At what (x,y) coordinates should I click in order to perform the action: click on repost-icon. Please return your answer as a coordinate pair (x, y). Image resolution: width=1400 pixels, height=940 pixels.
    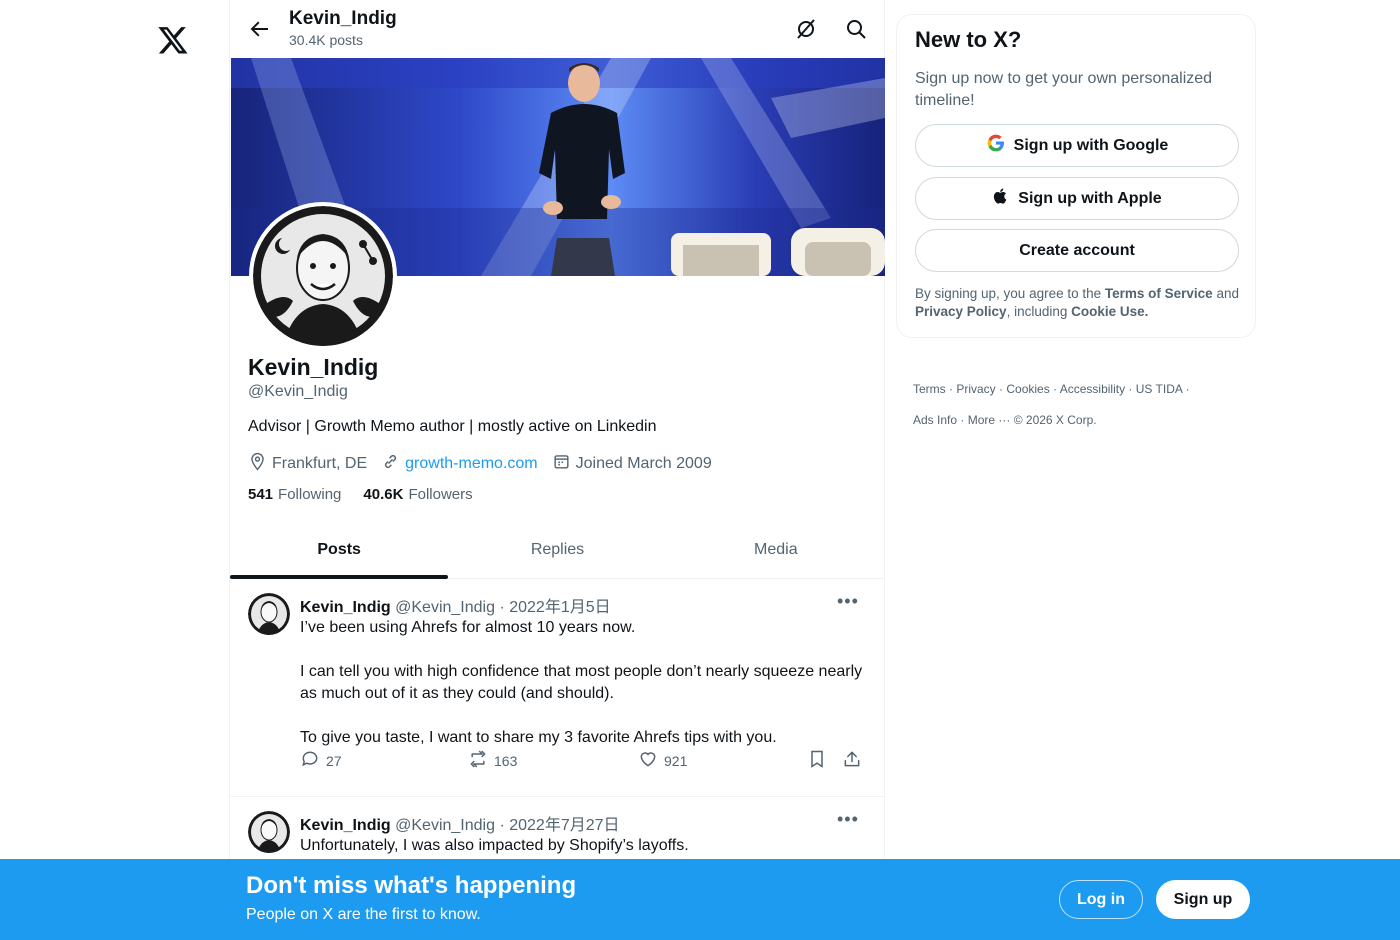
    Looking at the image, I should click on (481, 760).